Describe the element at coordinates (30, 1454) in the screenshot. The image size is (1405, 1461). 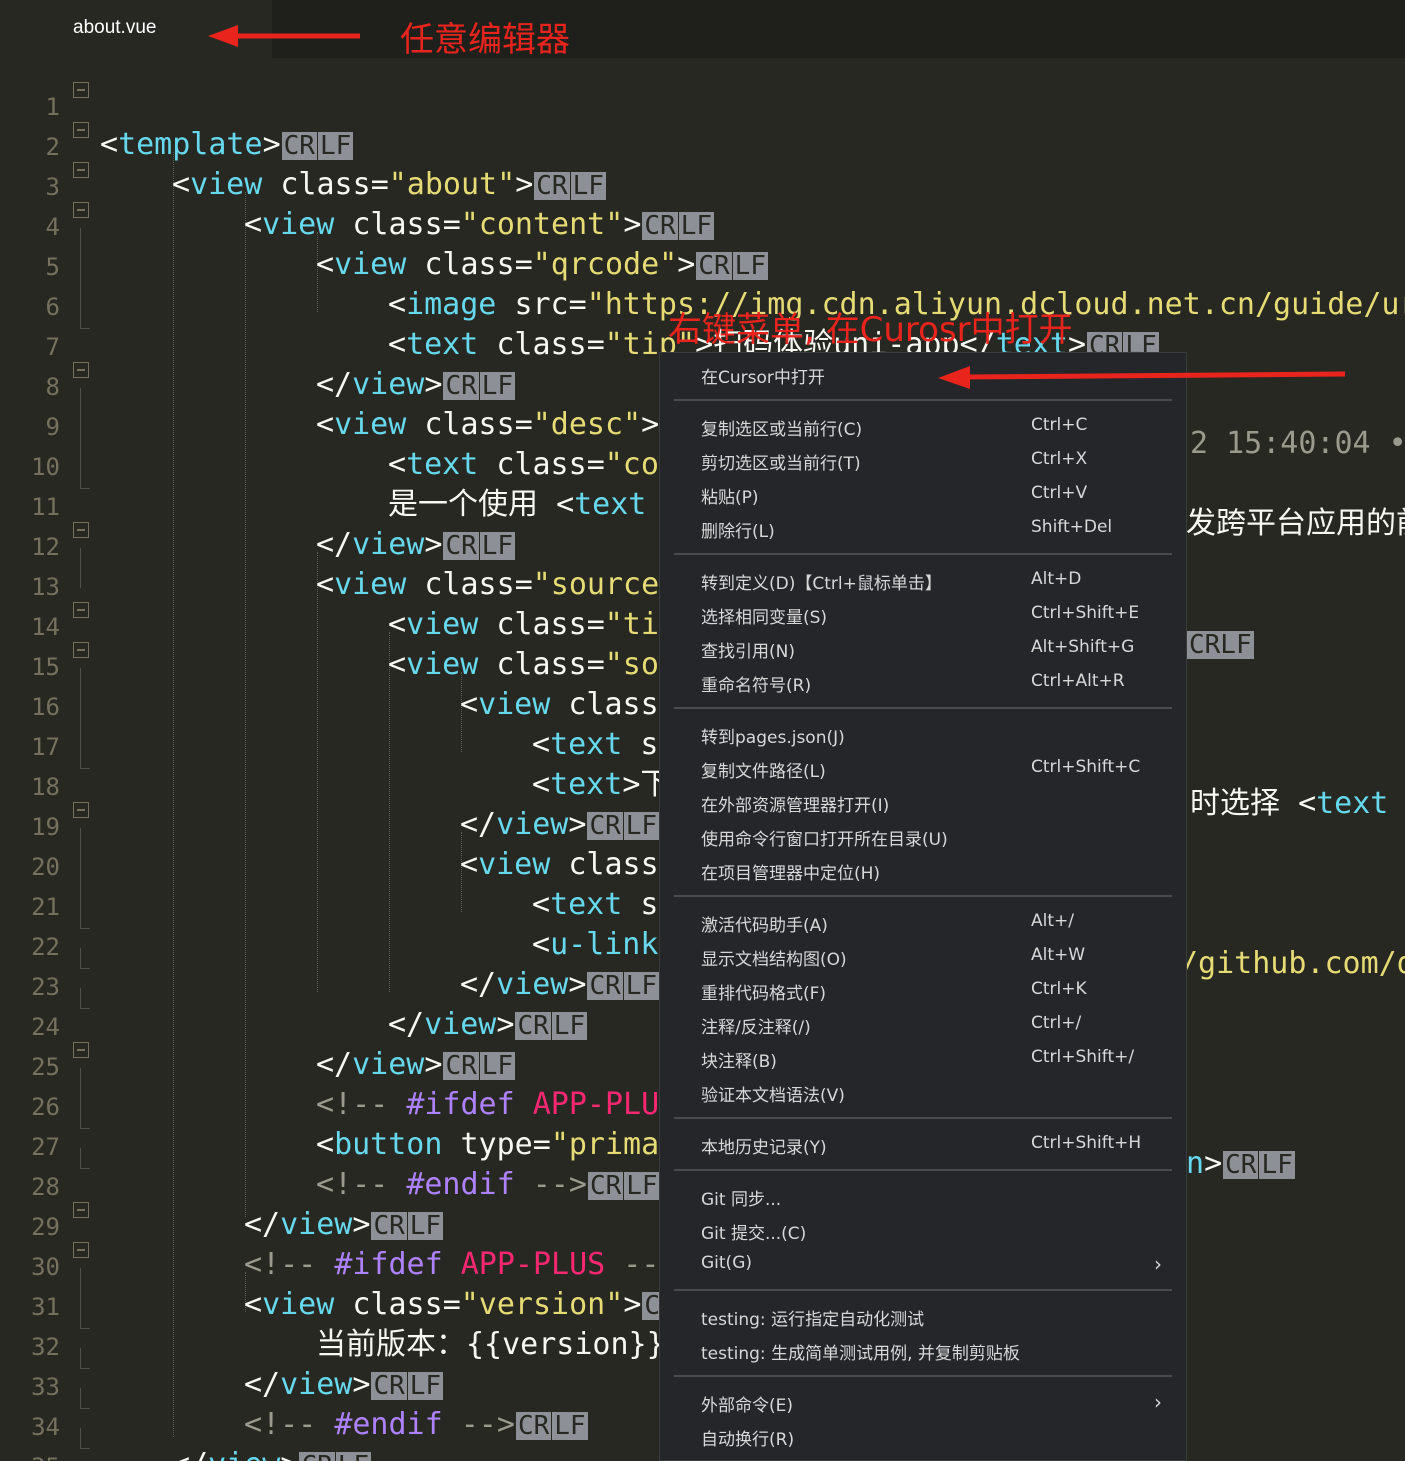
I see `line-number: 35` at that location.